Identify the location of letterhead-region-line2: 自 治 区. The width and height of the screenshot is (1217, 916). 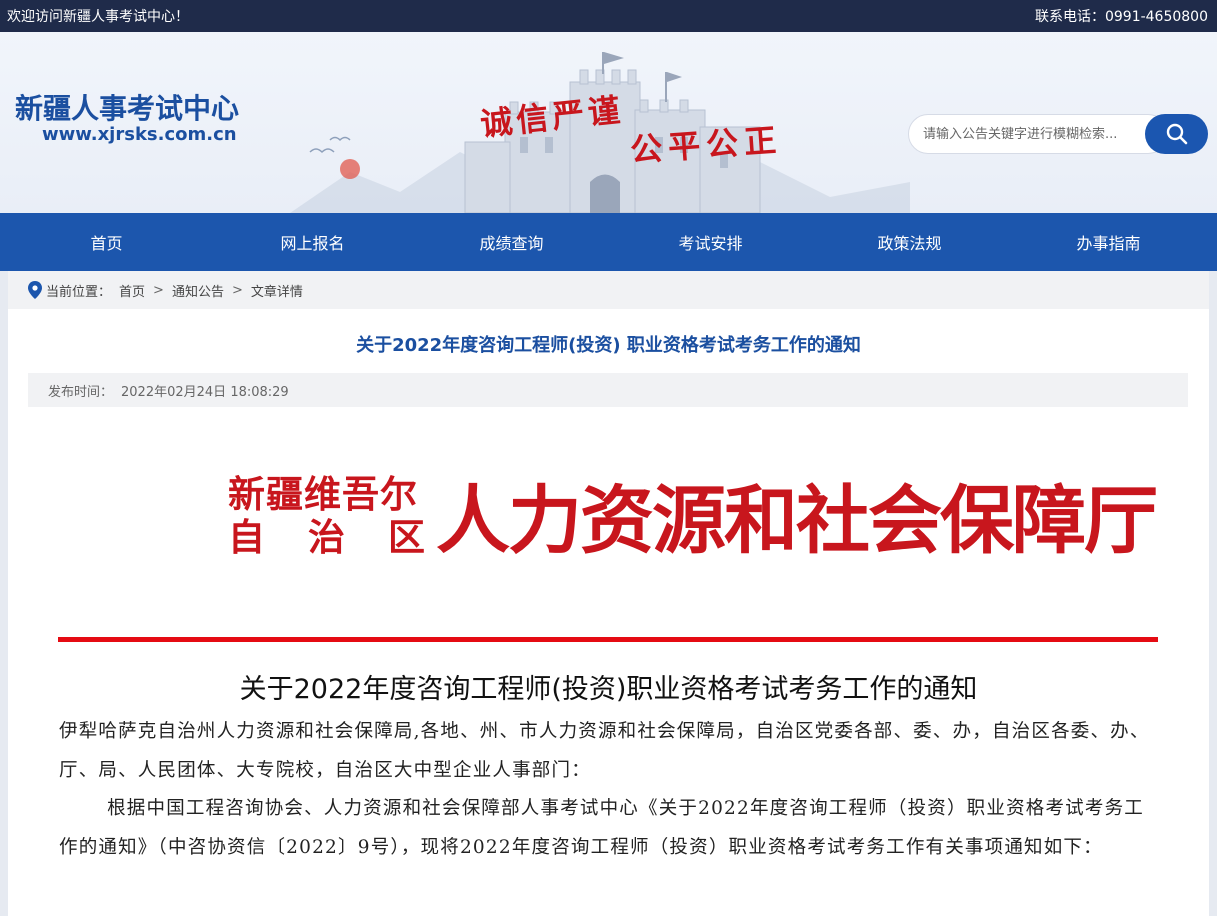
(327, 537).